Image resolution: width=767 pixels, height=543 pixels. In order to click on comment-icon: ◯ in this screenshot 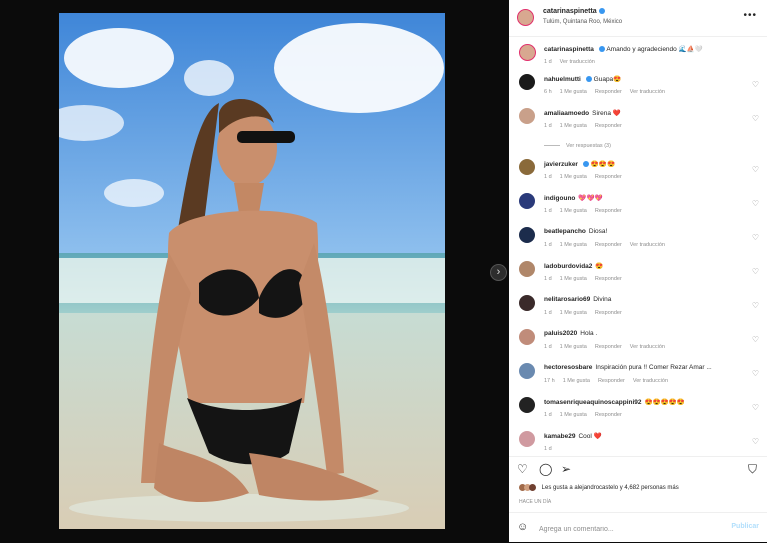, I will do `click(545, 469)`.